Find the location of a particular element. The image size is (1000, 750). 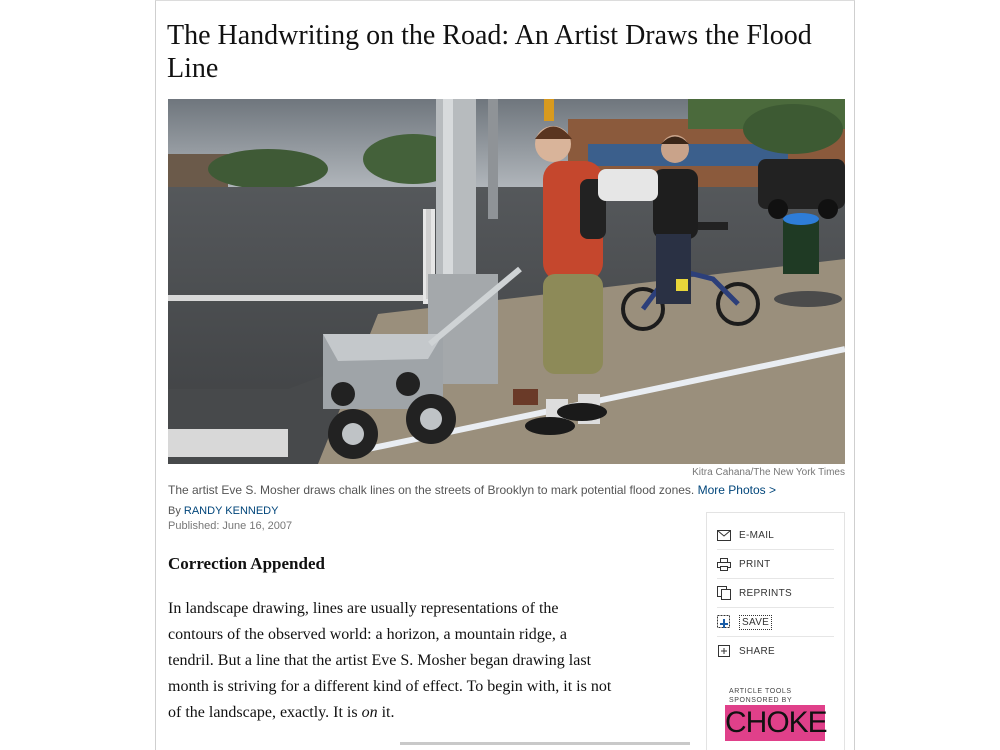

share-icon is located at coordinates (724, 651).